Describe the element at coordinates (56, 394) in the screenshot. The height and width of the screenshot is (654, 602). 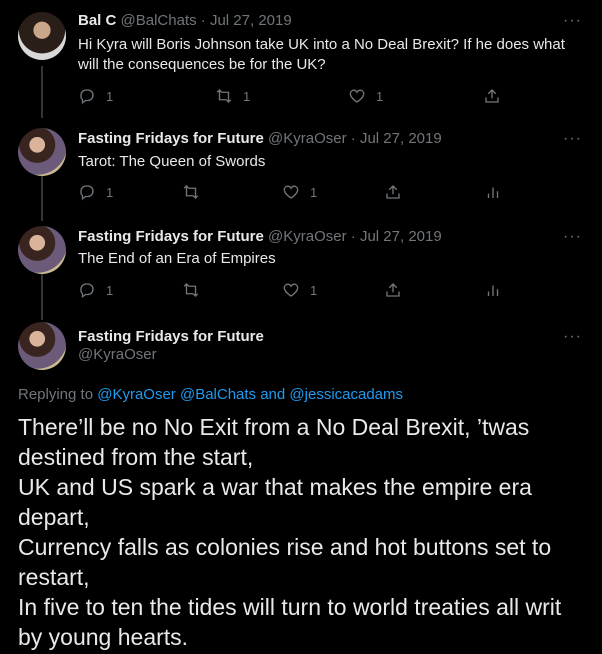
I see `replying-to-label: Replying to` at that location.